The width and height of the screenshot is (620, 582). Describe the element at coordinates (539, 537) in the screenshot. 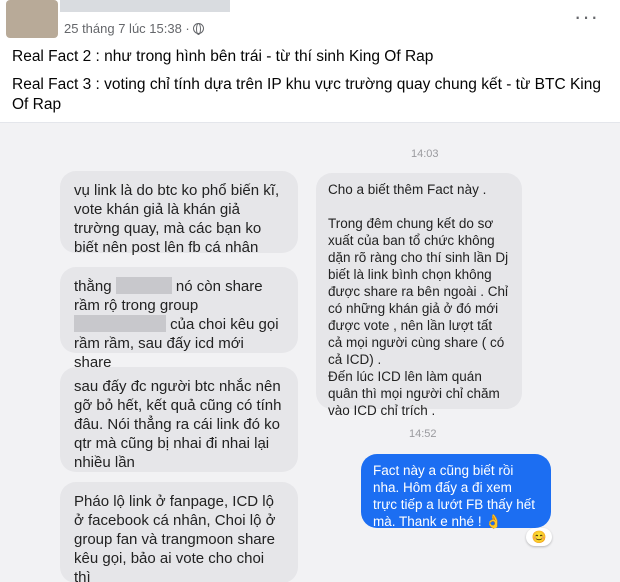

I see `reaction-emoji: 😊` at that location.